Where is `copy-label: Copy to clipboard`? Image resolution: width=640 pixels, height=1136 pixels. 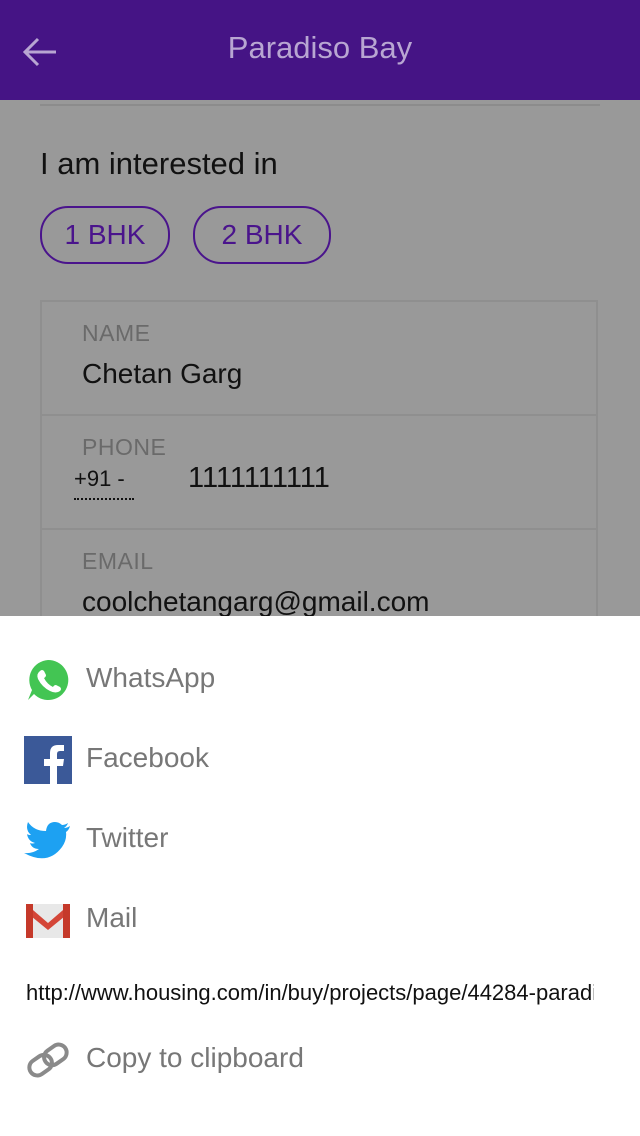
copy-label: Copy to clipboard is located at coordinates (195, 1057).